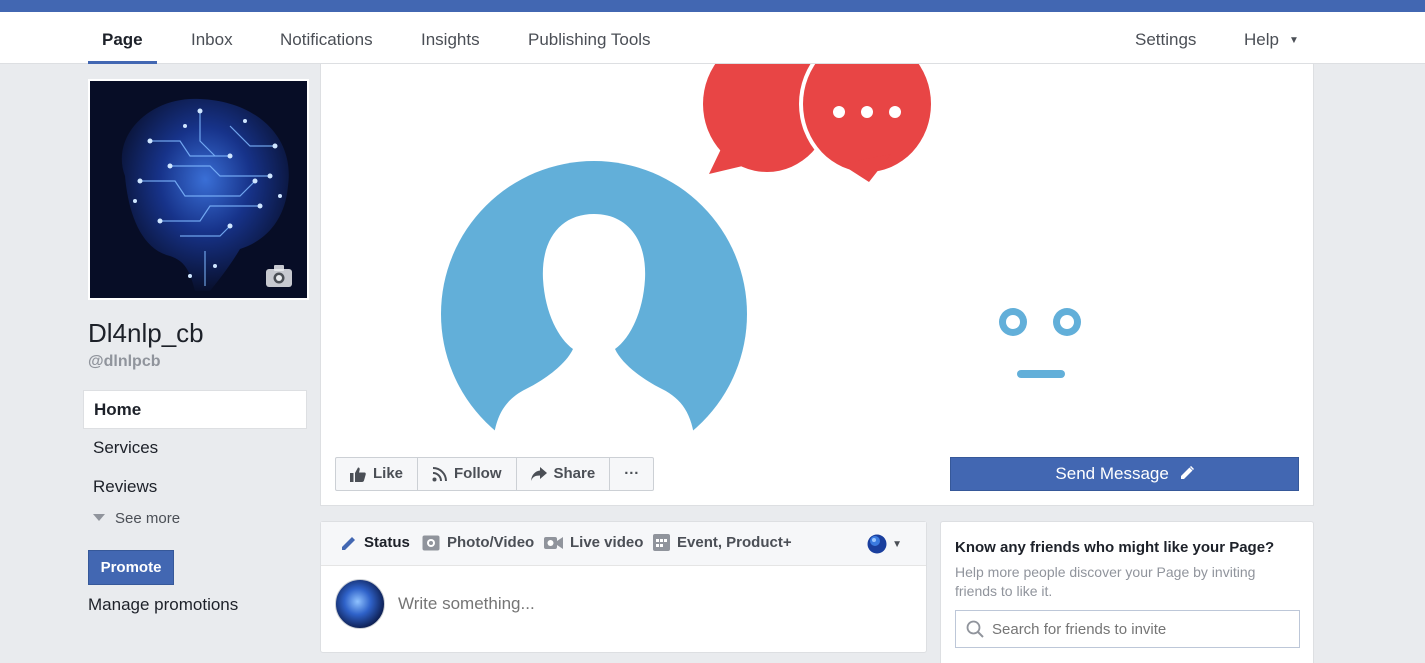 The image size is (1425, 663). What do you see at coordinates (146, 333) in the screenshot?
I see `page-name: Dl4nlp_cb` at bounding box center [146, 333].